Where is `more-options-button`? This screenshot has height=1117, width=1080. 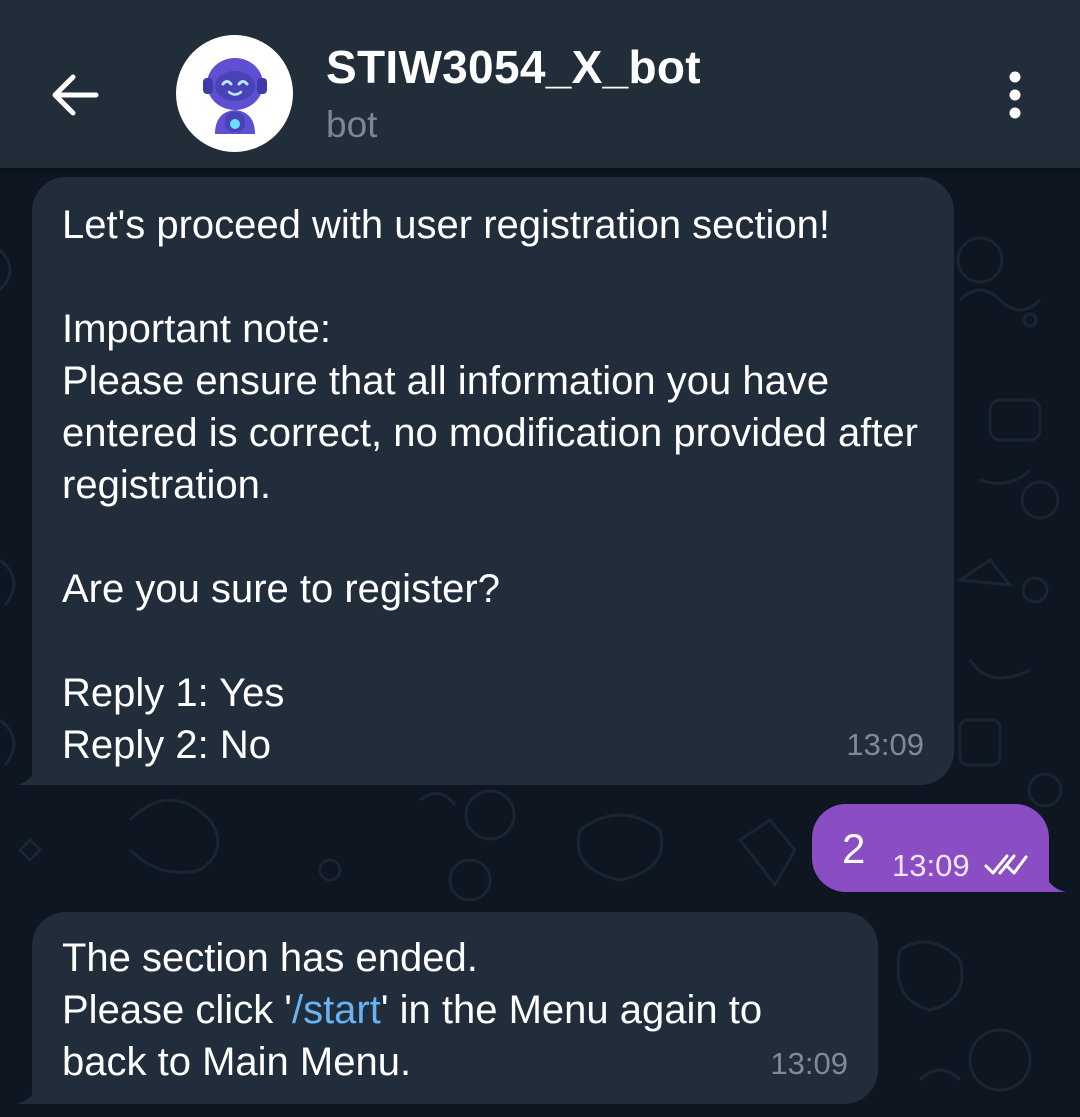
more-options-button is located at coordinates (1015, 95).